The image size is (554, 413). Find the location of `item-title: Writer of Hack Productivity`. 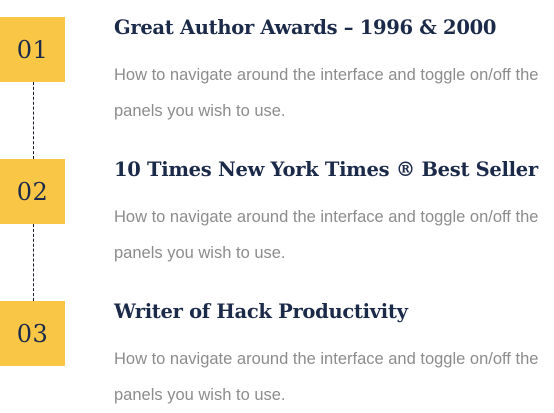

item-title: Writer of Hack Productivity is located at coordinates (261, 311).